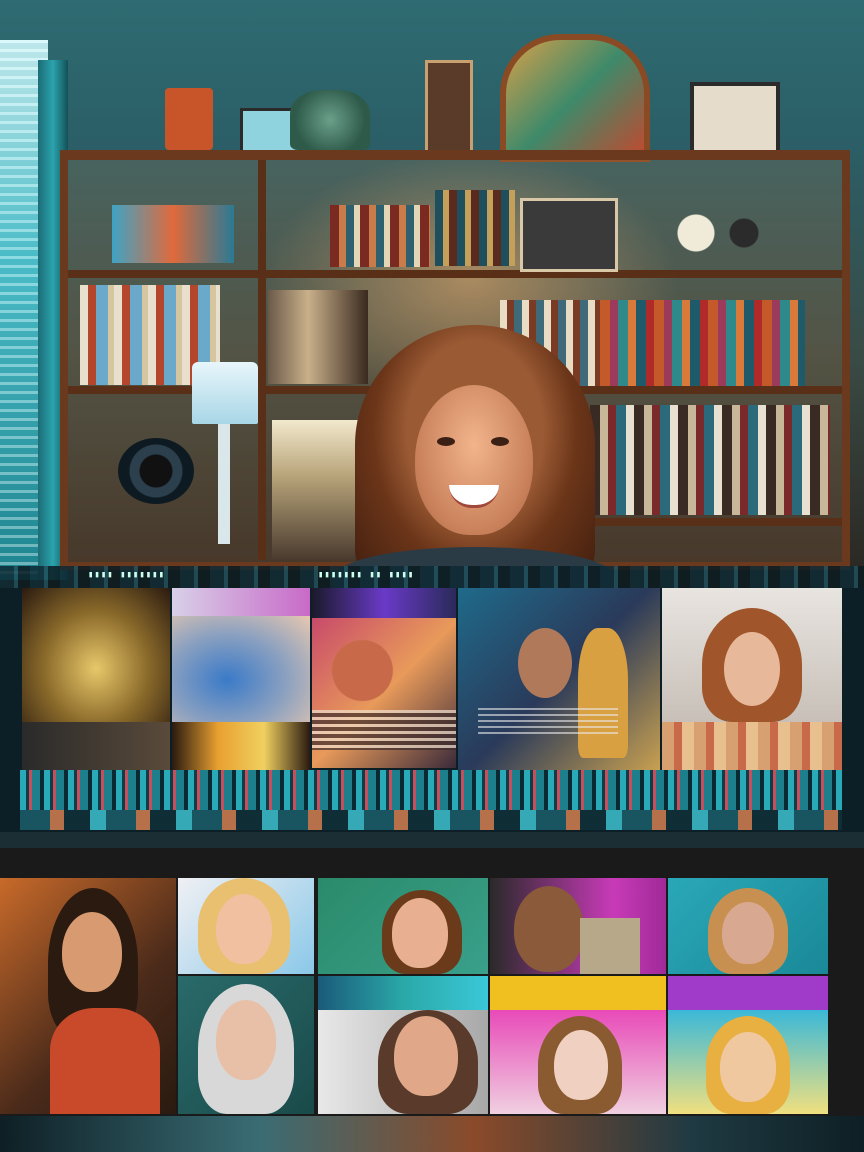 This screenshot has height=1152, width=864. I want to click on portrait-smiling-woman, so click(403, 926).